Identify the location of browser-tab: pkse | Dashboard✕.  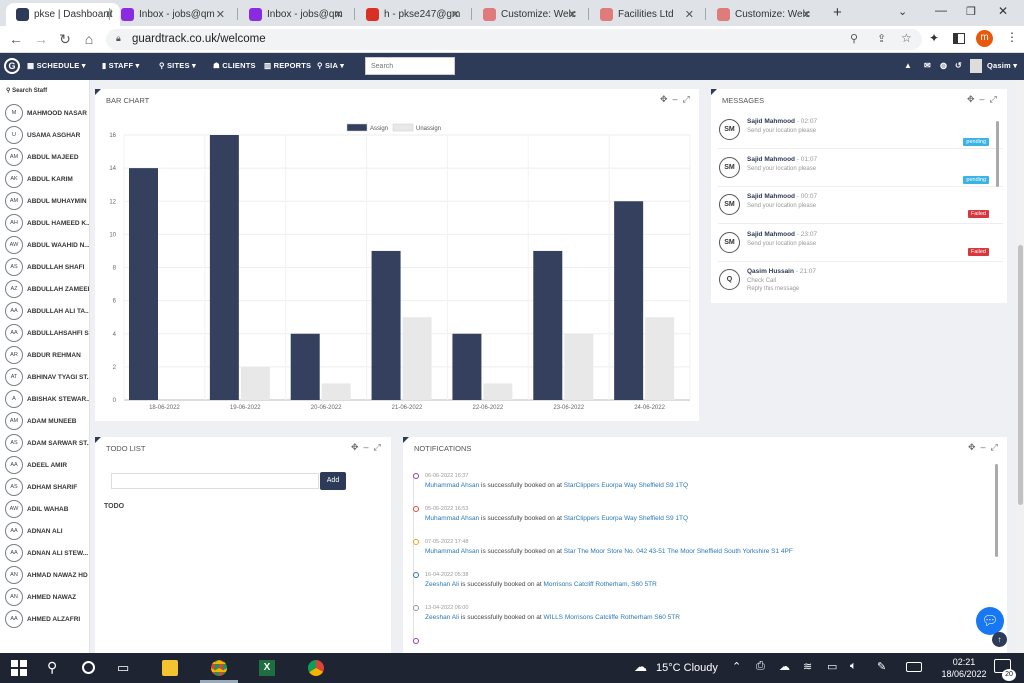
(63, 14).